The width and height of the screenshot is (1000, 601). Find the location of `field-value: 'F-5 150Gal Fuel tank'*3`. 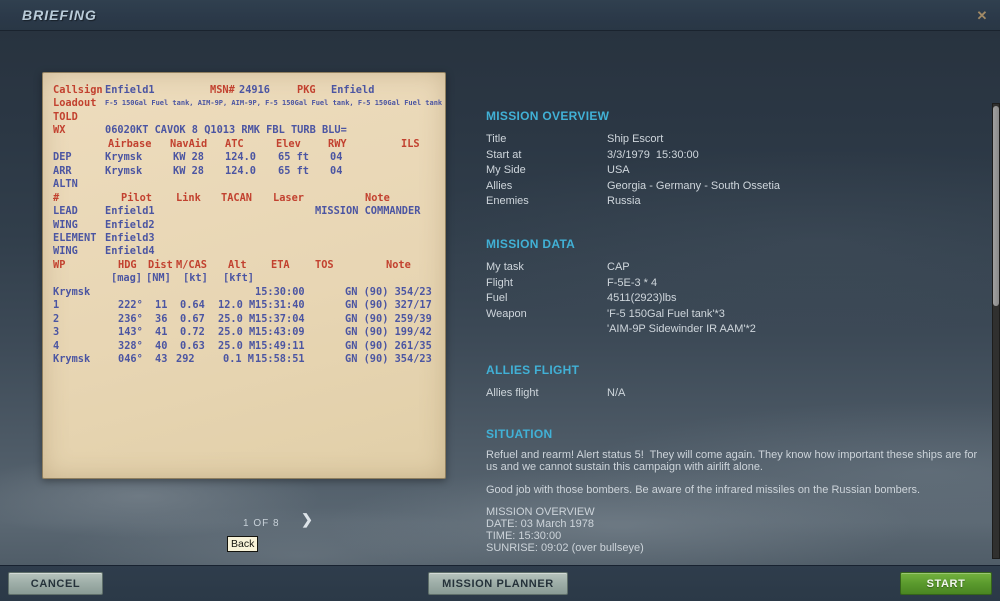

field-value: 'F-5 150Gal Fuel tank'*3 is located at coordinates (666, 313).